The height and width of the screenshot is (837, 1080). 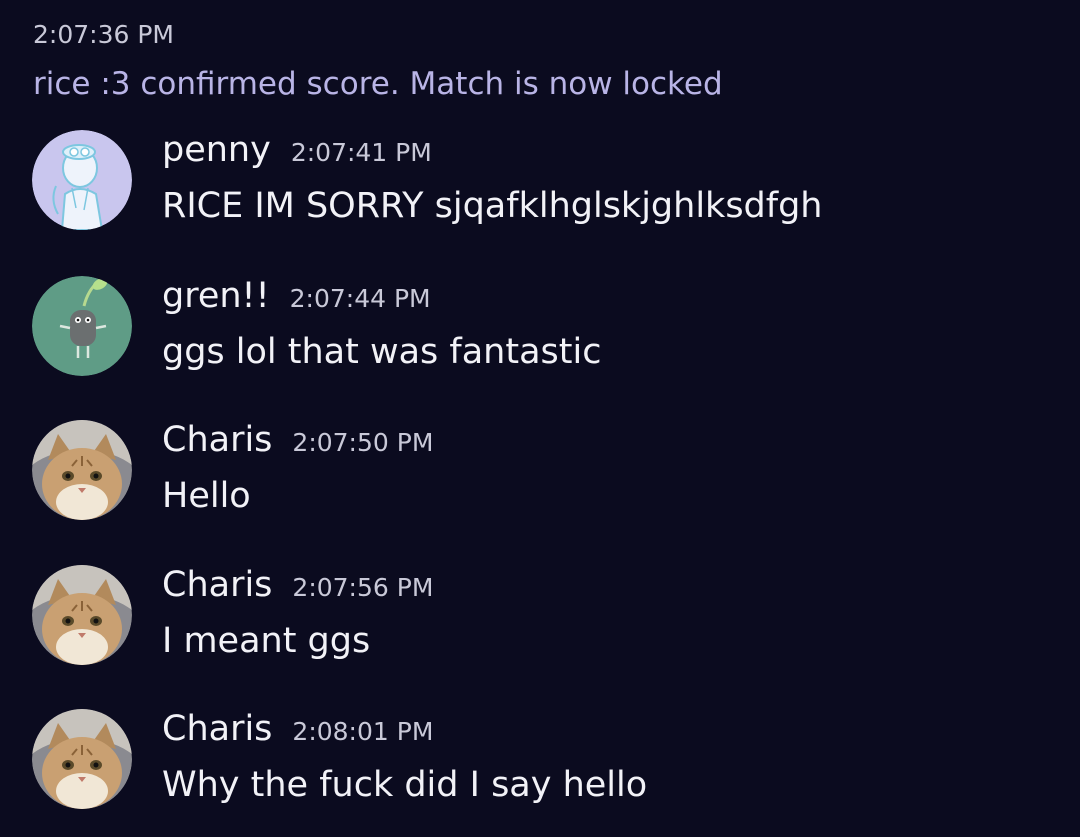 I want to click on message-timestamp: 2:07:56 PM, so click(x=363, y=587).